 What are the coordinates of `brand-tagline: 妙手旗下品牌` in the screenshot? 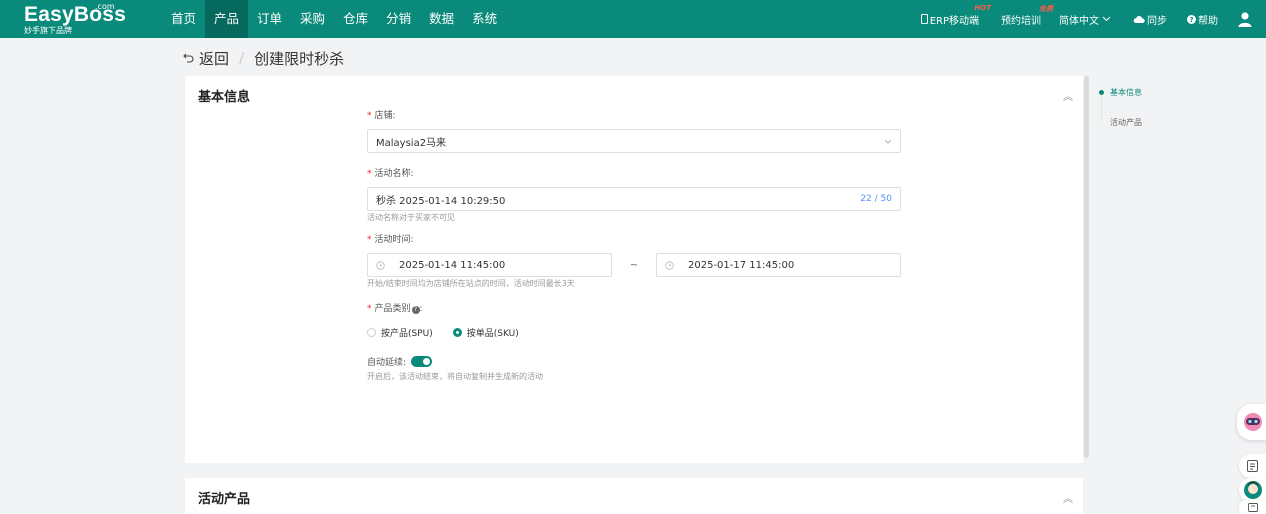 It's located at (48, 30).